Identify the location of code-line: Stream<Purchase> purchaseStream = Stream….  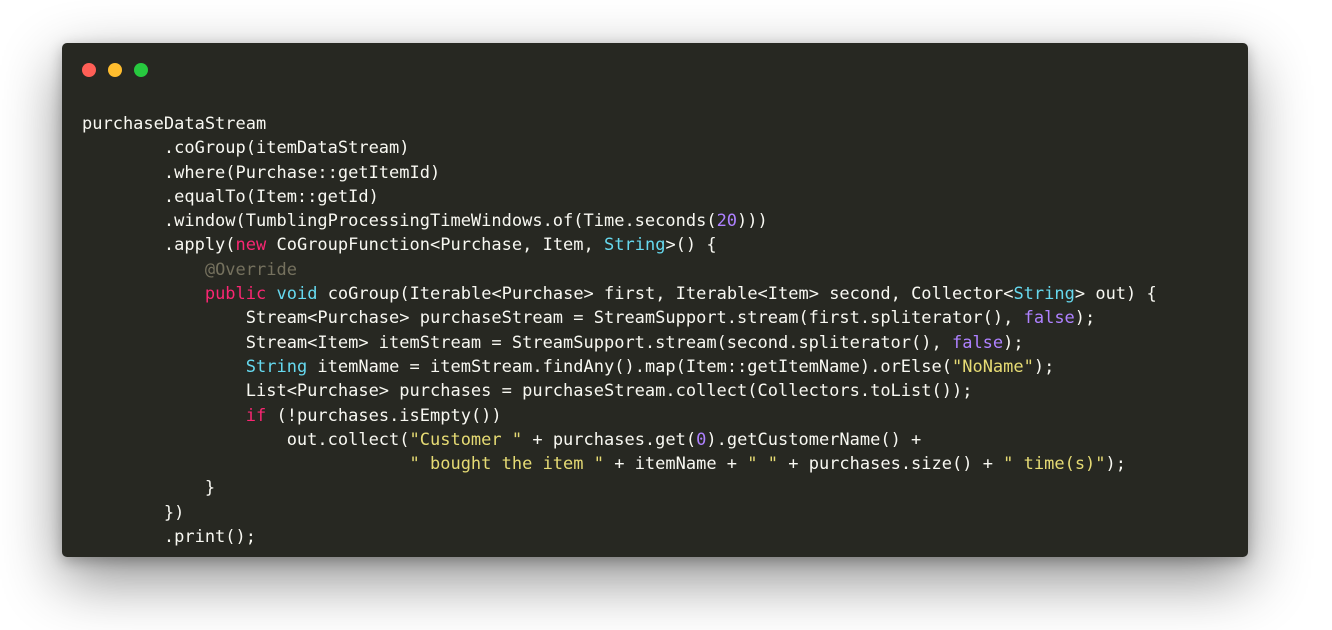
(619, 318).